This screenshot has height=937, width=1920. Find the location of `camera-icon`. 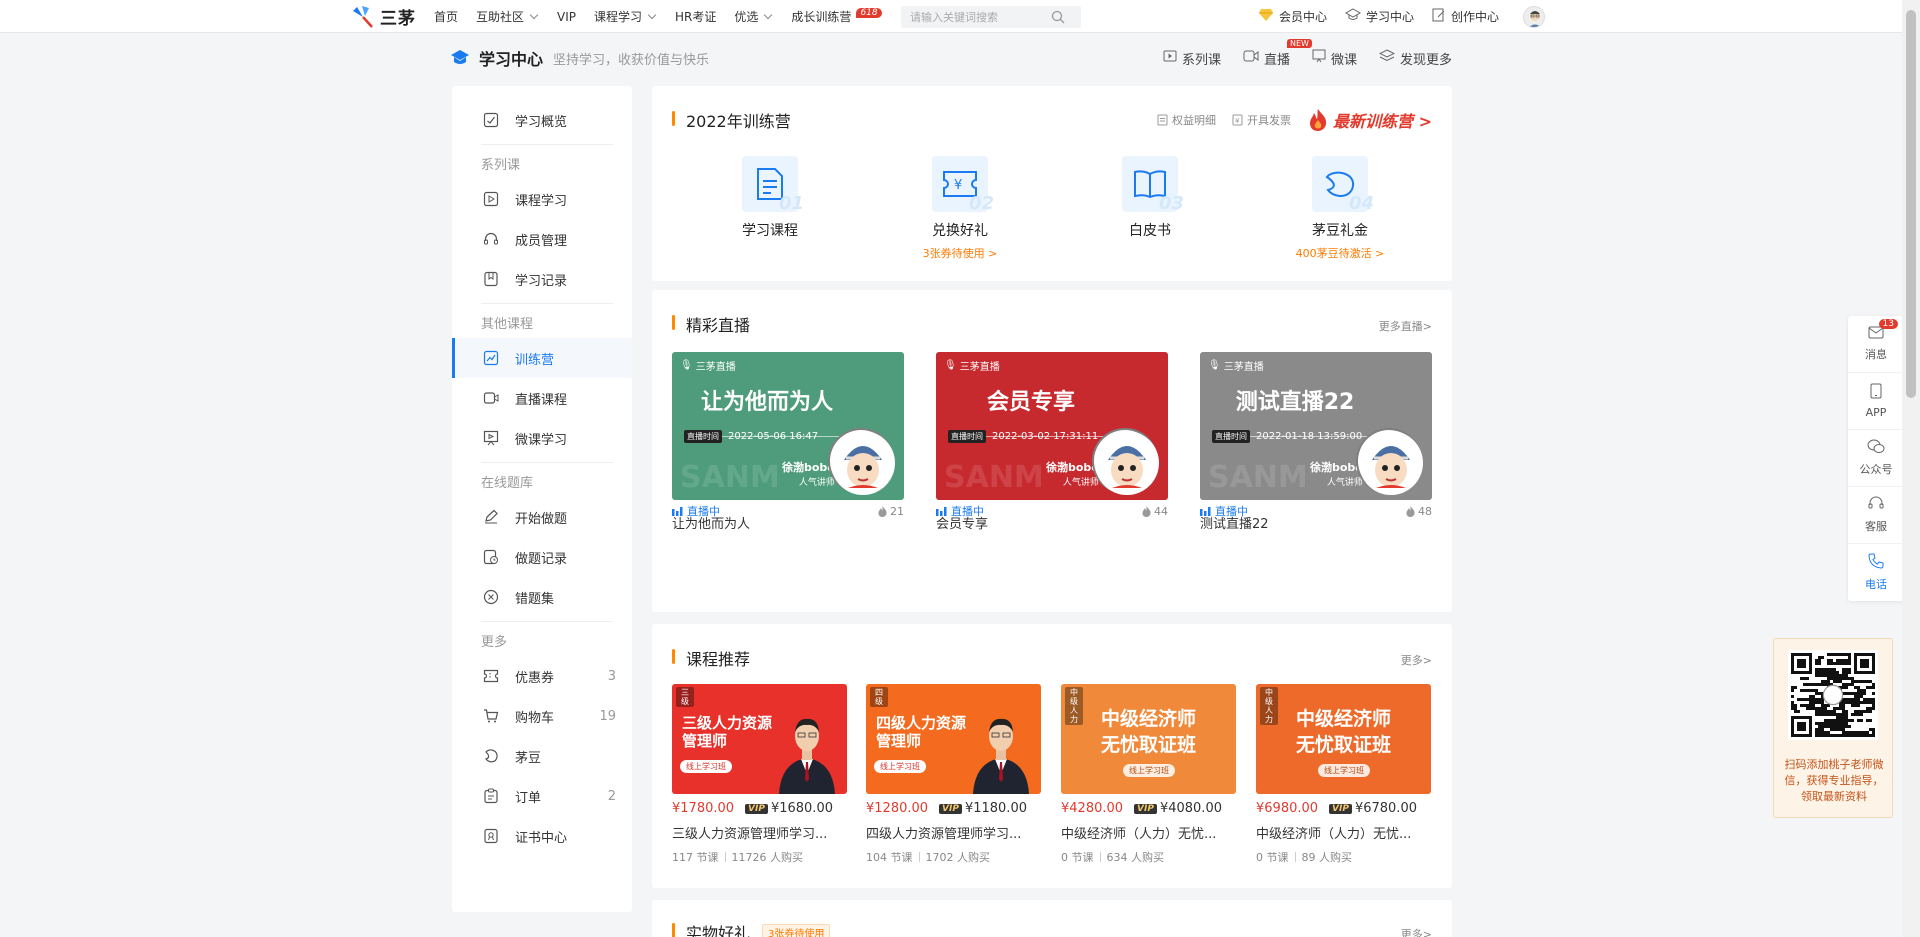

camera-icon is located at coordinates (491, 398).